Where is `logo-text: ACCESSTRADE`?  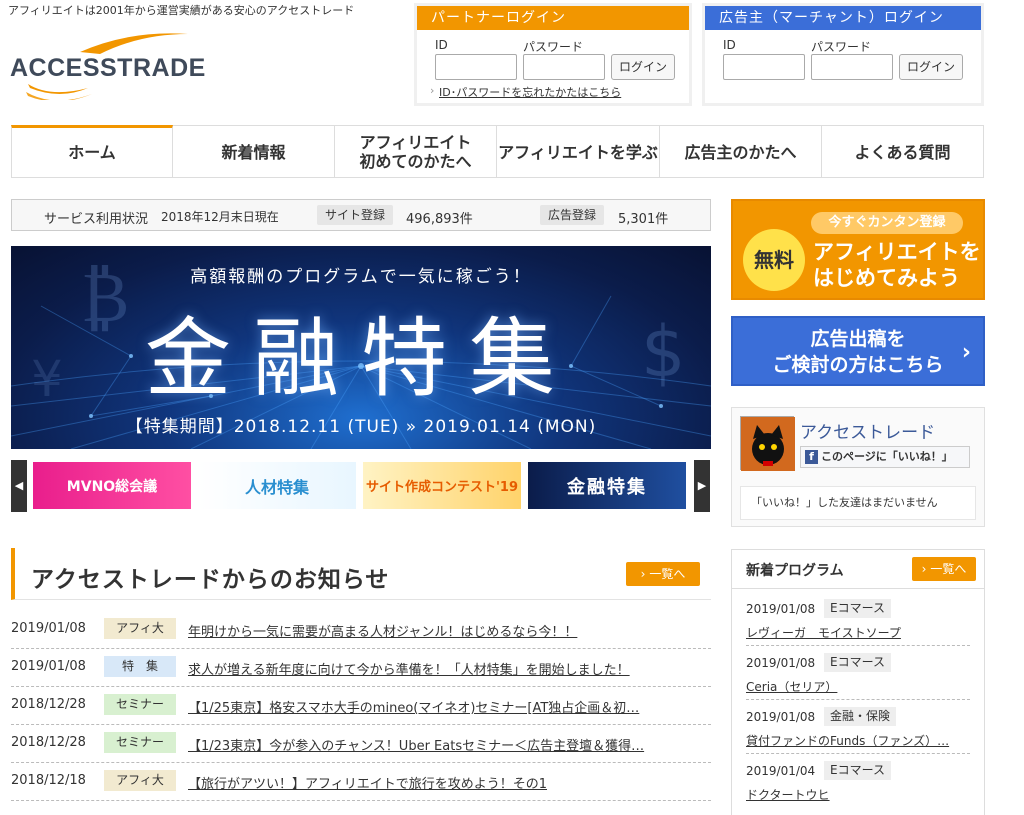 logo-text: ACCESSTRADE is located at coordinates (108, 68).